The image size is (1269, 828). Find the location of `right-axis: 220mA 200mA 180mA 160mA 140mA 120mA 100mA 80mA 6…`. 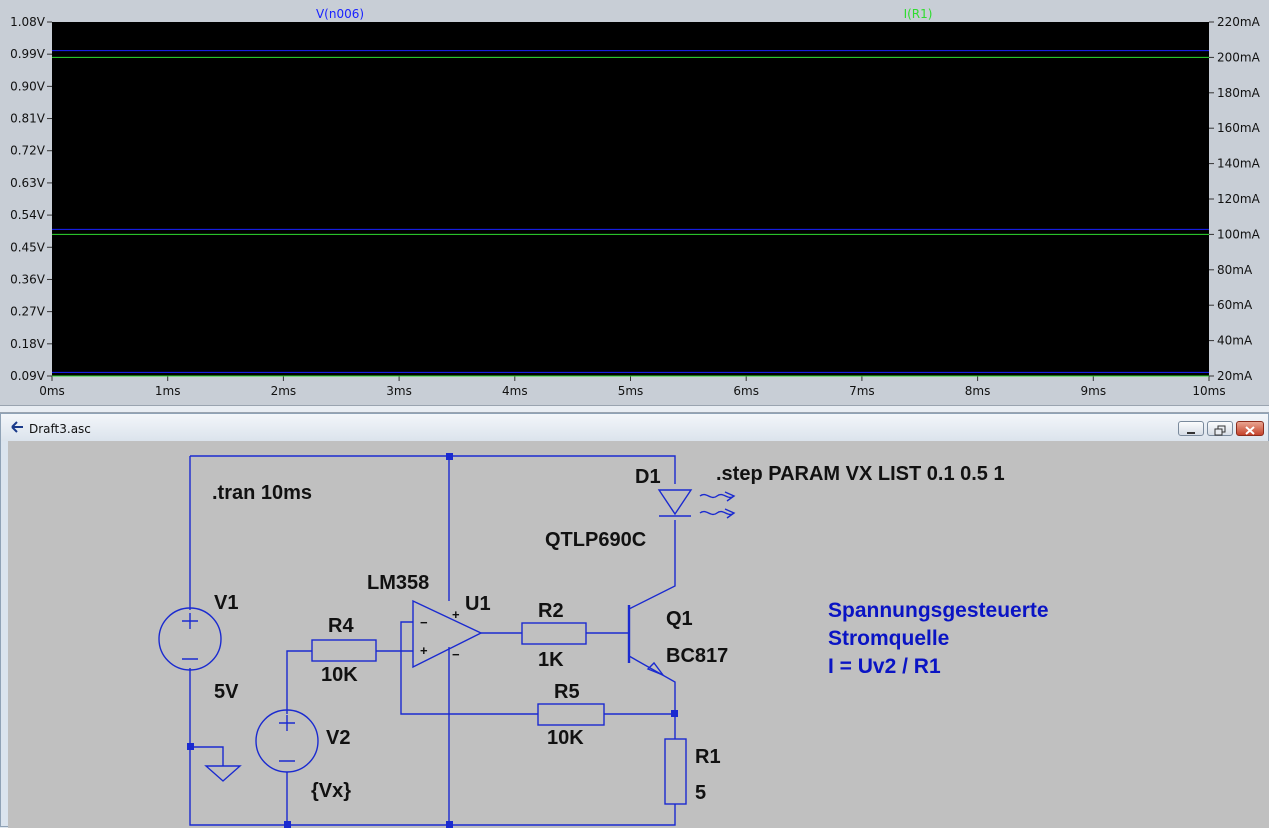

right-axis: 220mA 200mA 180mA 160mA 140mA 120mA 100mA 80mA 6… is located at coordinates (1235, 199).